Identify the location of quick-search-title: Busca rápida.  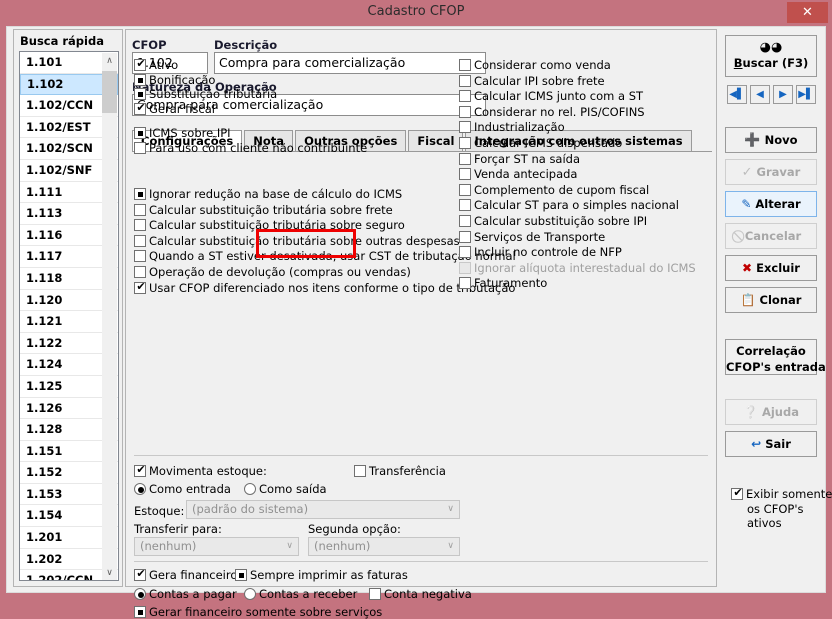
(62, 41).